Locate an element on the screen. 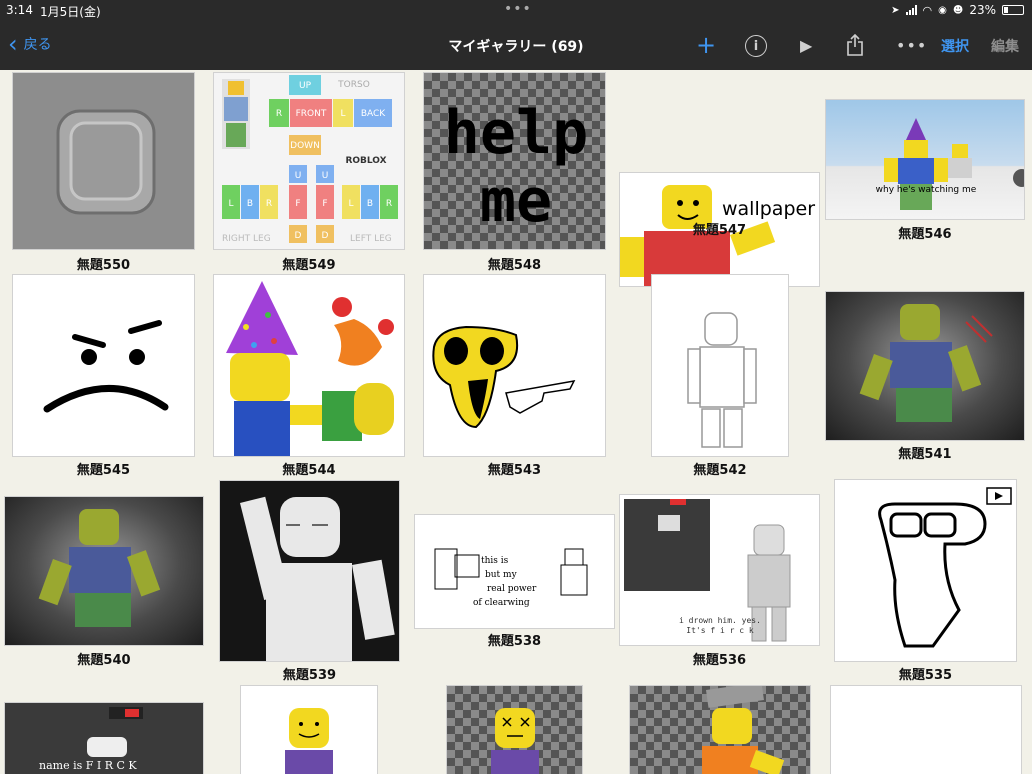 This screenshot has width=1032, height=774. art-text: this is is located at coordinates (495, 561).